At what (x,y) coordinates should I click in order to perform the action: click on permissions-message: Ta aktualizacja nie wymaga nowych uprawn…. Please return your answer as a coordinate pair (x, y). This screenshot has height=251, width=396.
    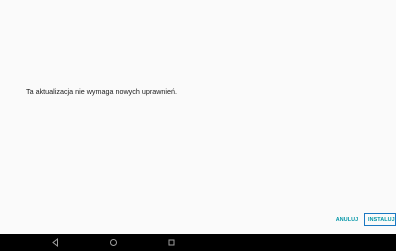
    Looking at the image, I should click on (102, 91).